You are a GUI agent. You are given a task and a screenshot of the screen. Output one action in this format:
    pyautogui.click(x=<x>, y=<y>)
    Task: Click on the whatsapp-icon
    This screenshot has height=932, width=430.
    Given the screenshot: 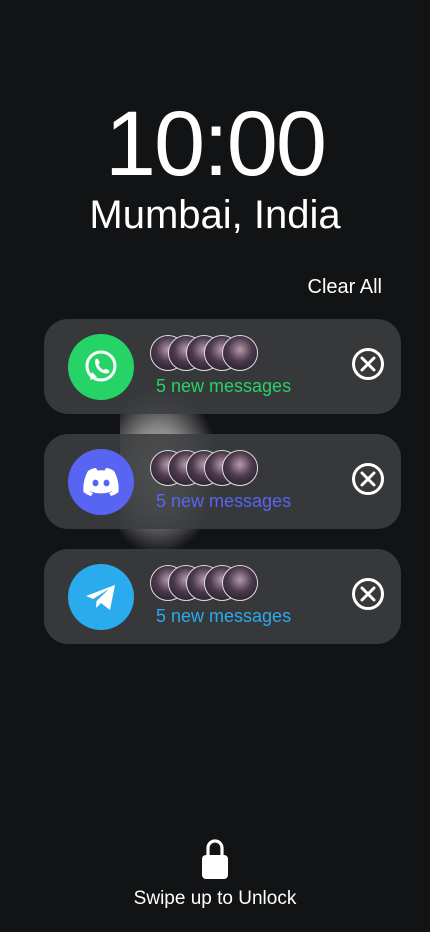 What is the action you would take?
    pyautogui.click(x=101, y=367)
    